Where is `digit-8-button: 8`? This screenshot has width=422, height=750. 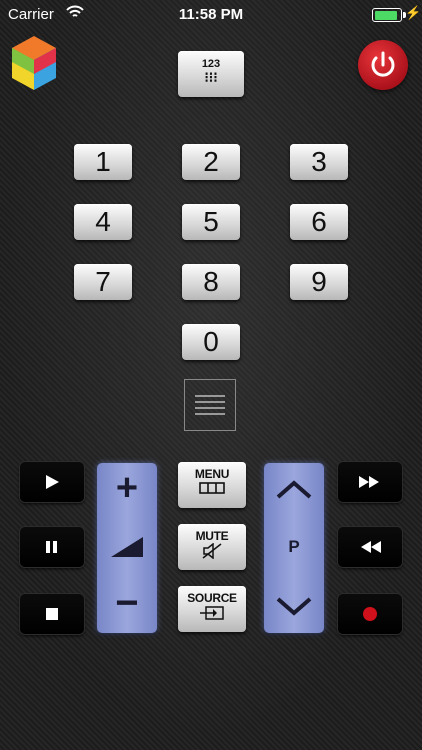 digit-8-button: 8 is located at coordinates (211, 282).